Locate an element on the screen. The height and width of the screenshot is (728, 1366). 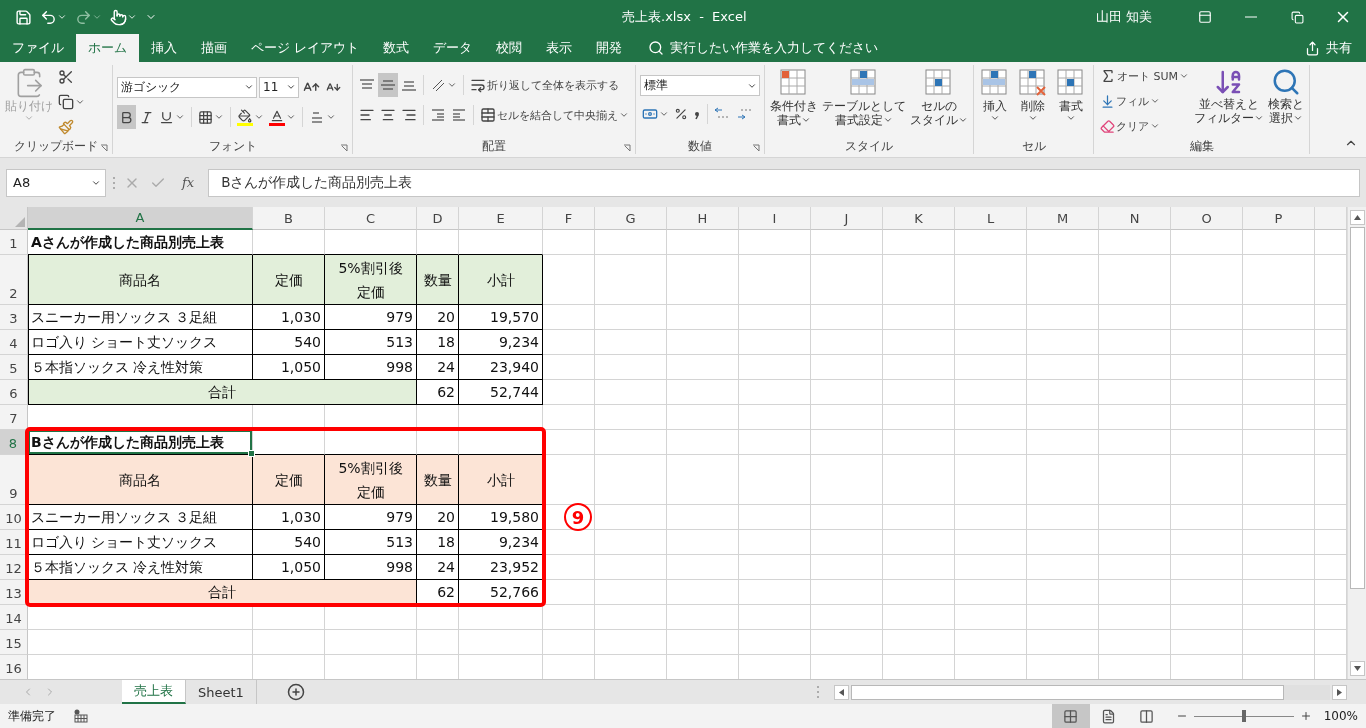
number-format-select: 標準 is located at coordinates (700, 85).